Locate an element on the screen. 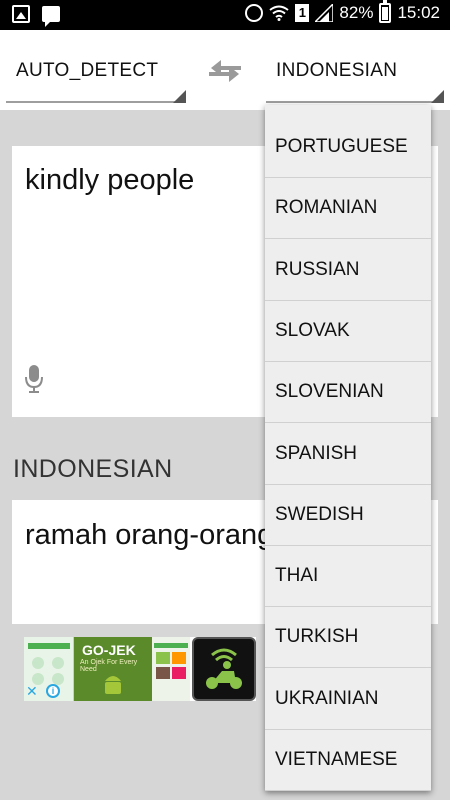  swap-arrows-icon is located at coordinates (225, 71).